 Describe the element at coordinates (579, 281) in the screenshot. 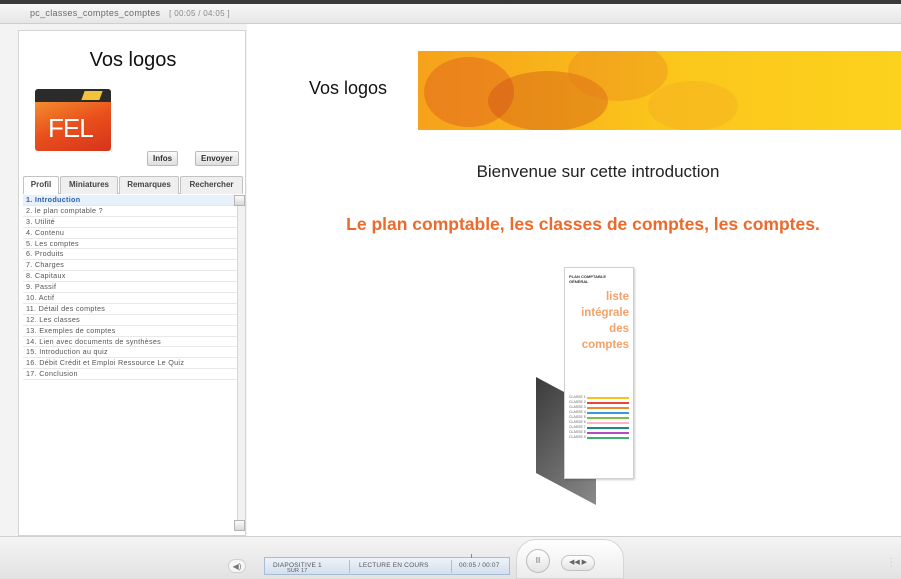

I see `document-header-line: GÉNÉRAL` at that location.